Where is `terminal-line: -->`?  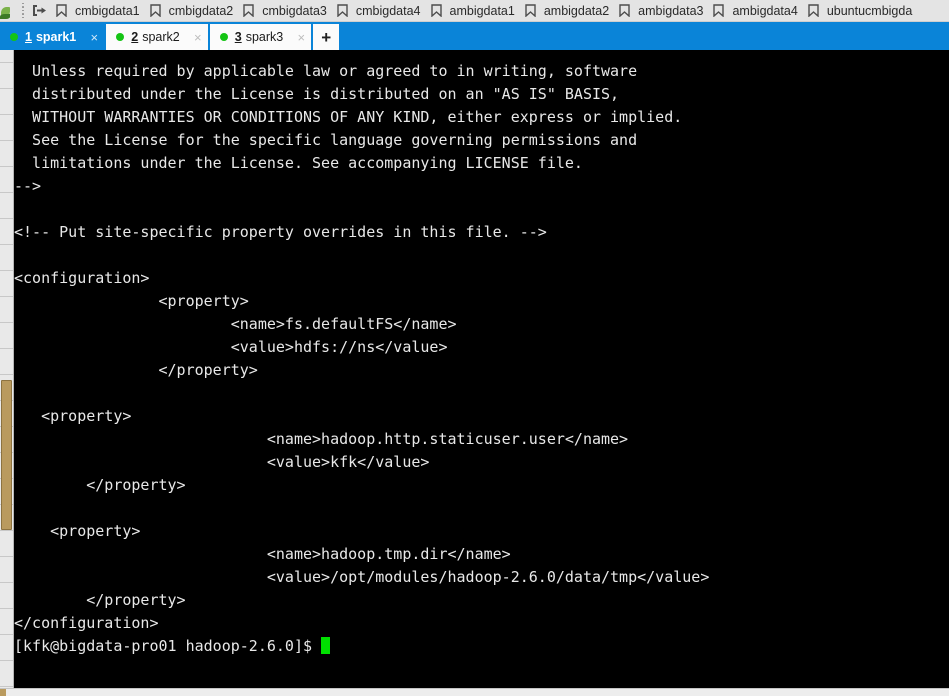
terminal-line: --> is located at coordinates (28, 186).